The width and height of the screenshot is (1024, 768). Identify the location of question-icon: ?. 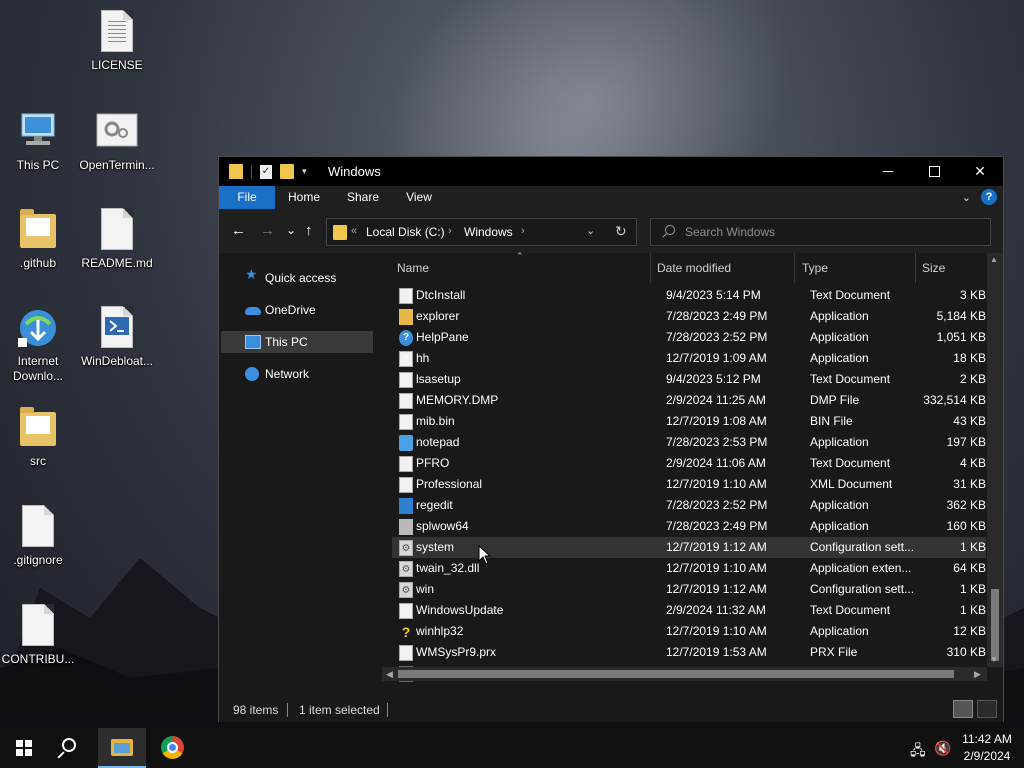
(406, 632).